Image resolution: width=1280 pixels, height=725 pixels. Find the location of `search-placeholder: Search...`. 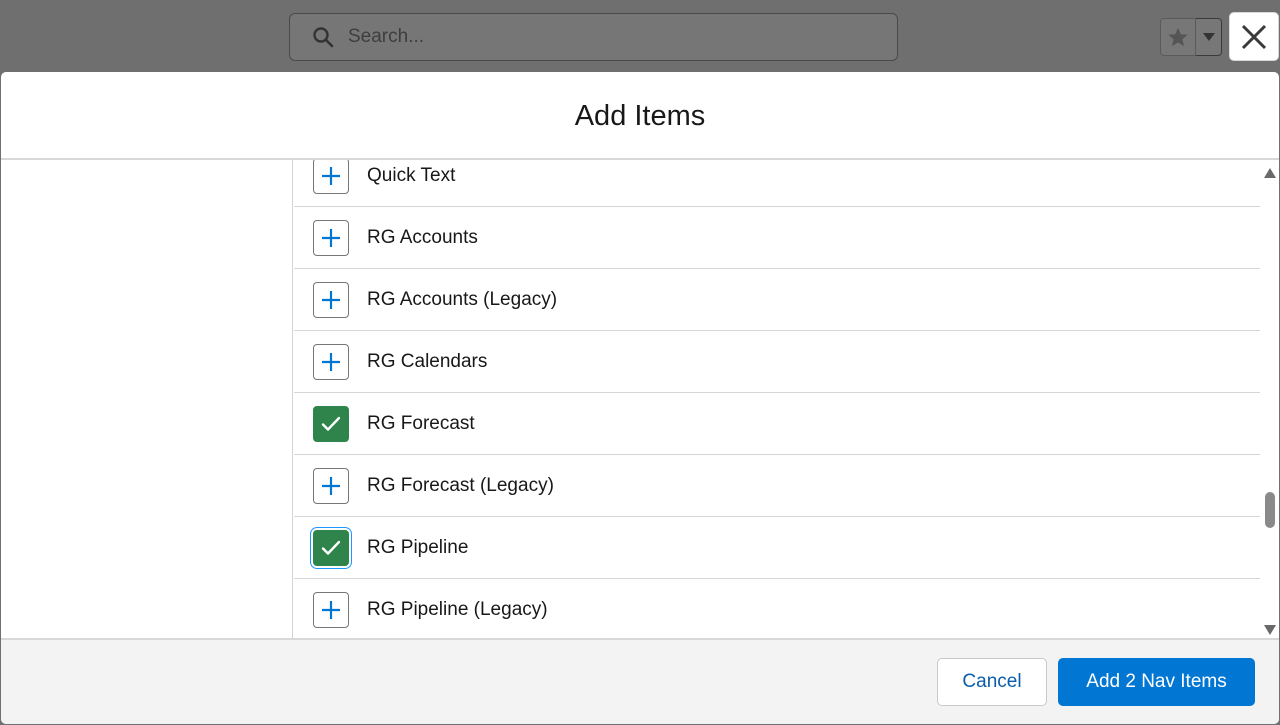

search-placeholder: Search... is located at coordinates (386, 36).